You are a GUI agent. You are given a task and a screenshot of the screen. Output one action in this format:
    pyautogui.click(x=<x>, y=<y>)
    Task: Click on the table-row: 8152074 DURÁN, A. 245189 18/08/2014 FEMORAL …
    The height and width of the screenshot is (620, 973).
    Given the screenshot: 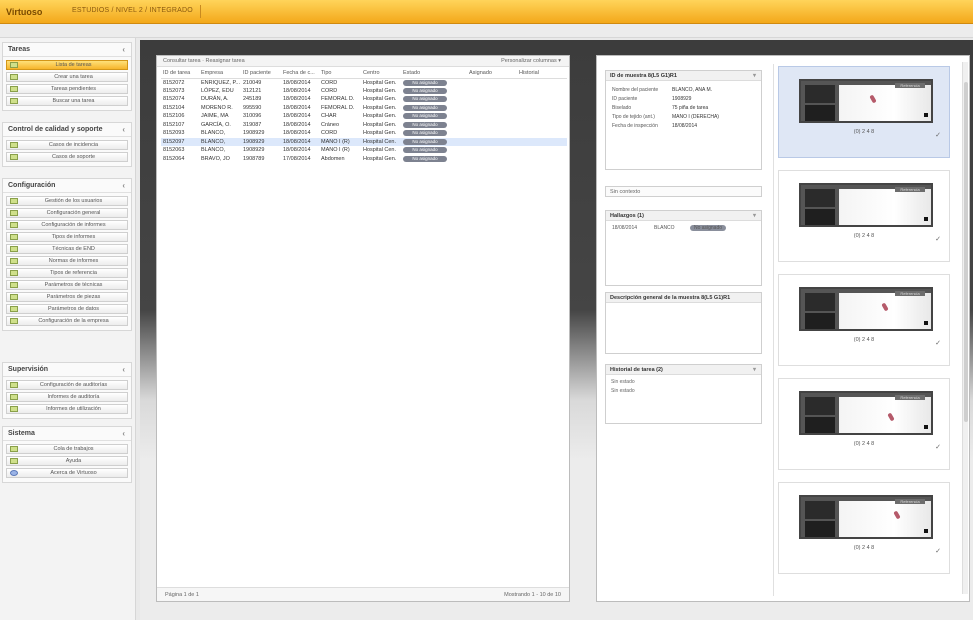 What is the action you would take?
    pyautogui.click(x=364, y=99)
    